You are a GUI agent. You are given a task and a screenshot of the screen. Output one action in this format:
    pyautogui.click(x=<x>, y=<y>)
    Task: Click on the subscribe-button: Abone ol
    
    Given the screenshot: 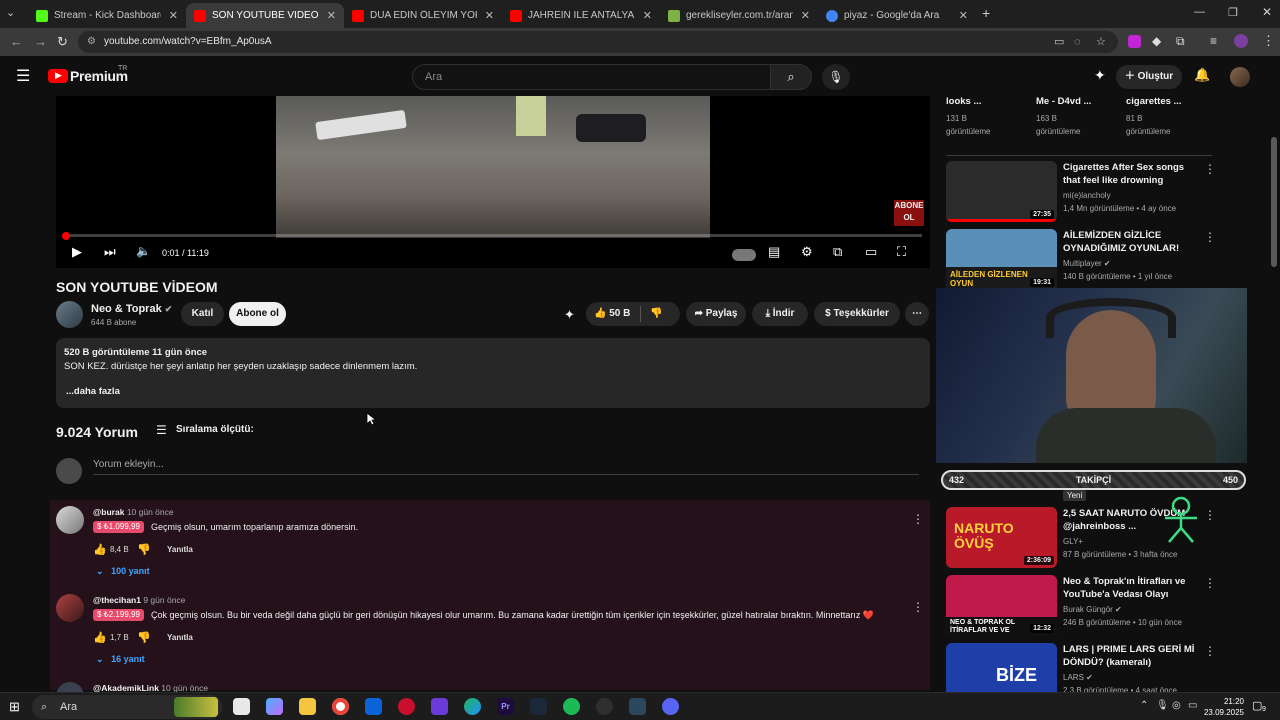 What is the action you would take?
    pyautogui.click(x=257, y=314)
    